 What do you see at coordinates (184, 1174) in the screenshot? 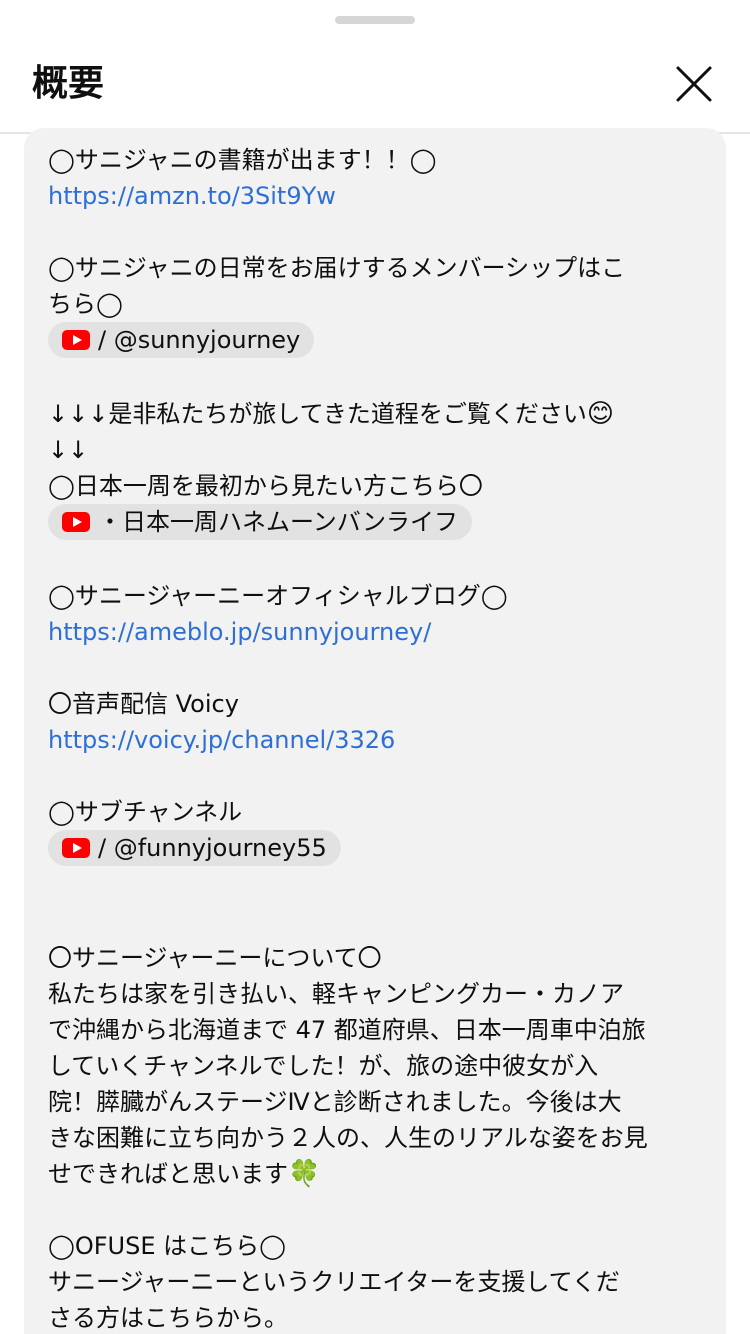
I see `about-line-6: せできればと思います🍀` at bounding box center [184, 1174].